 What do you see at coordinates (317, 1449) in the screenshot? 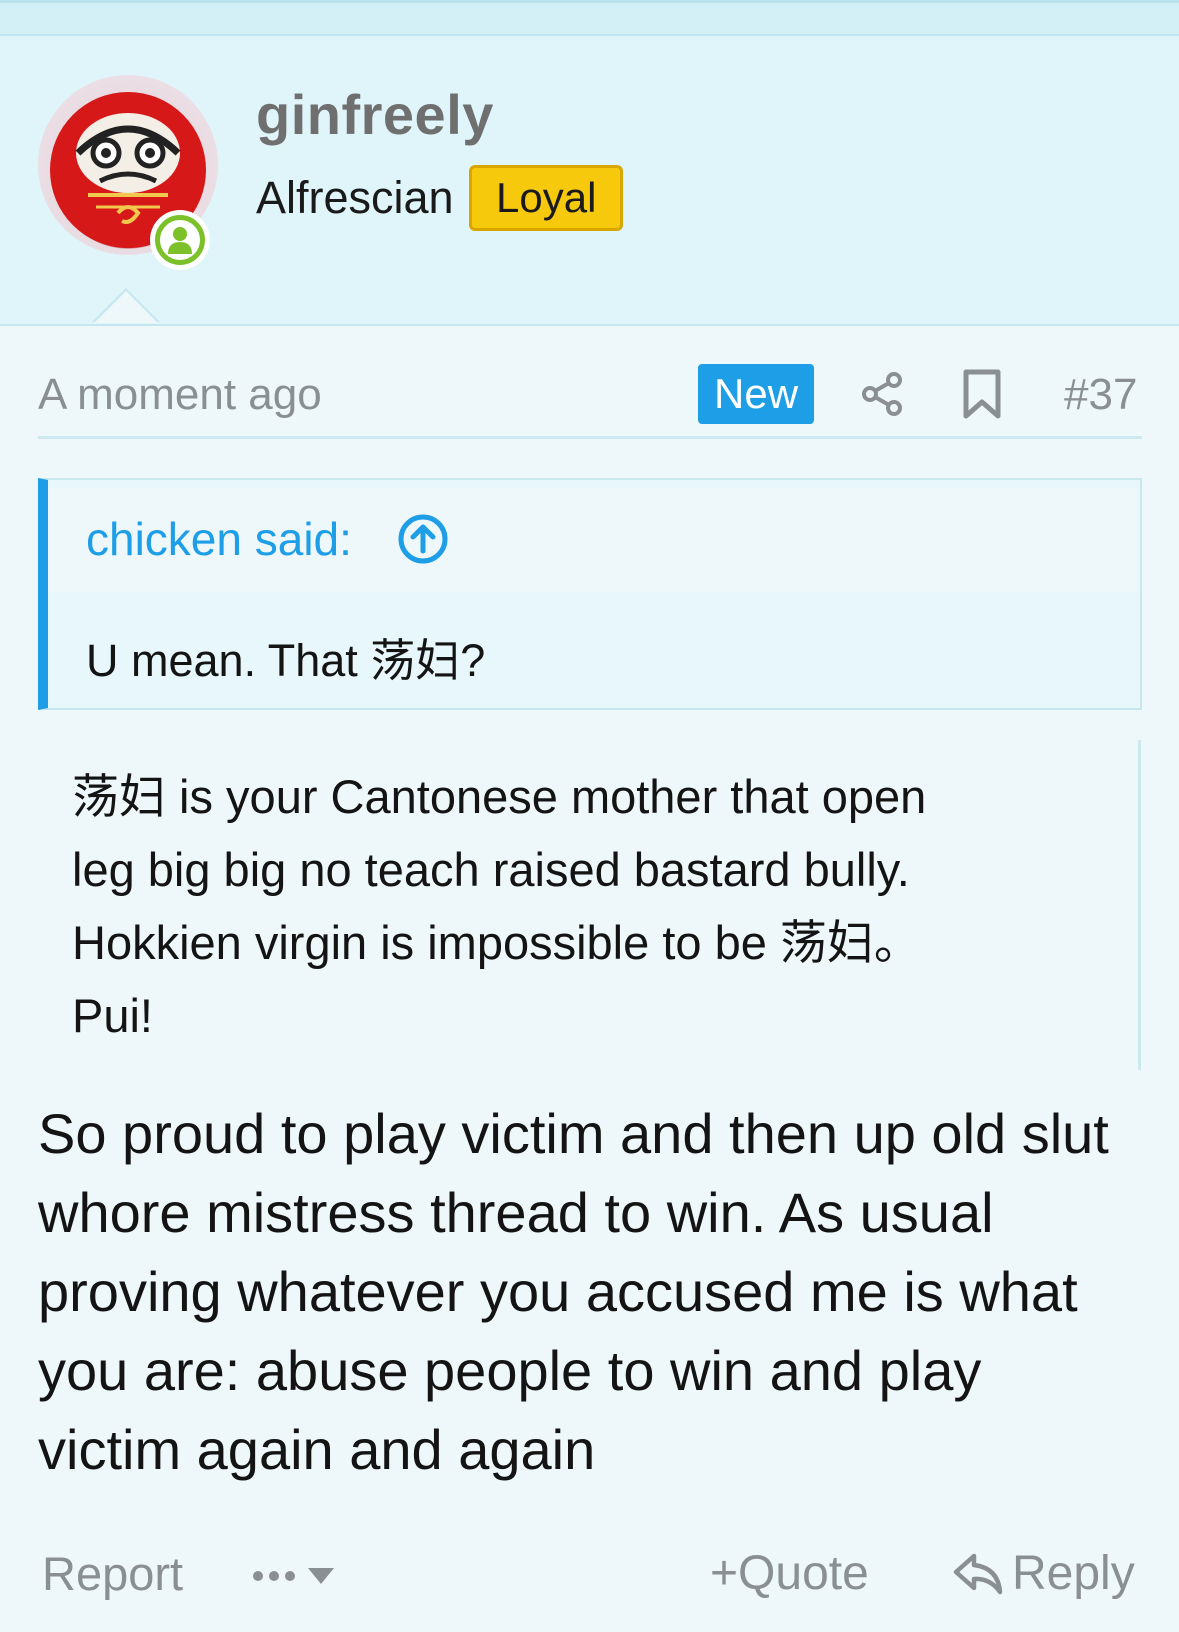
I see `post-body-line: victim again and again` at bounding box center [317, 1449].